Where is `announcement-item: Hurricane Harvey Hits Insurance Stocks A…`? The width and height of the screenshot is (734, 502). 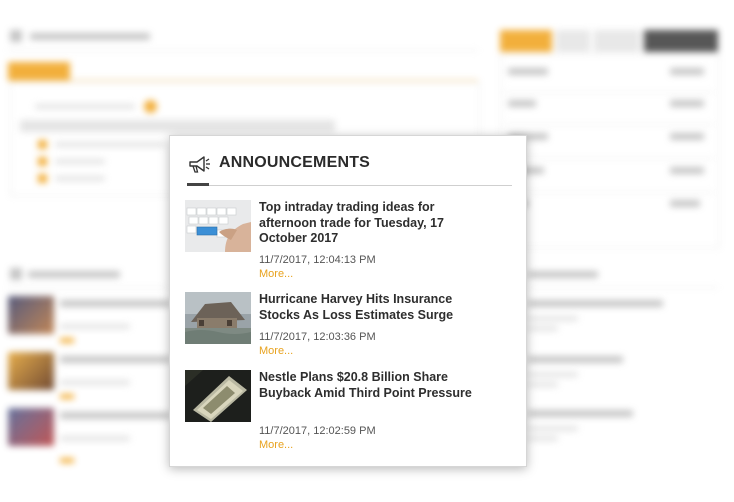 announcement-item: Hurricane Harvey Hits Insurance Stocks A… is located at coordinates (345, 327).